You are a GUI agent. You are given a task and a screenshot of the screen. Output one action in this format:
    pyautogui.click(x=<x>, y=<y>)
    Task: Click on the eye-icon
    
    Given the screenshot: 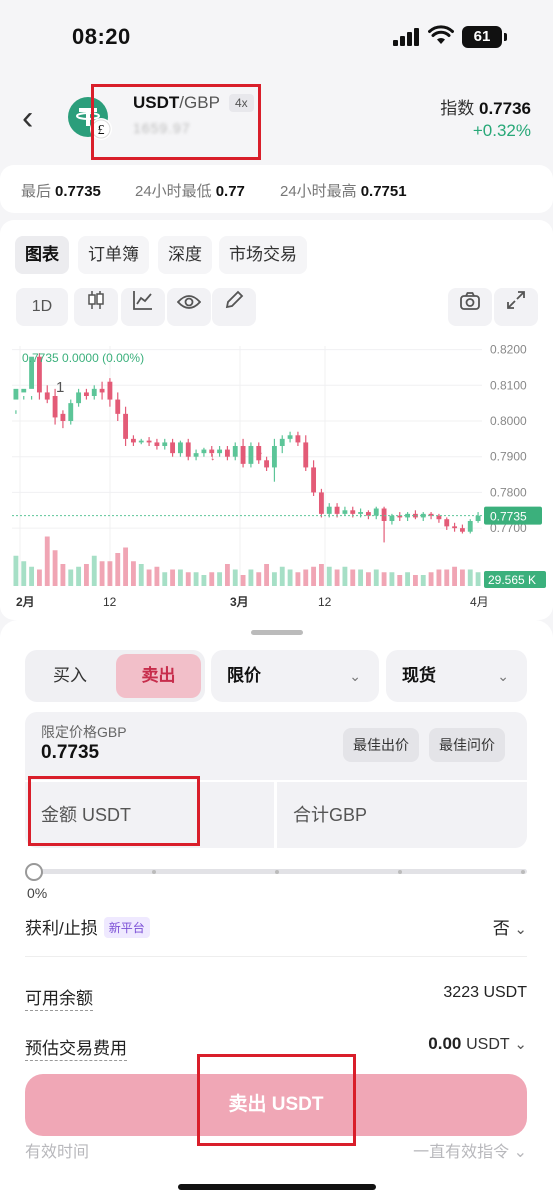 What is the action you would take?
    pyautogui.click(x=189, y=307)
    